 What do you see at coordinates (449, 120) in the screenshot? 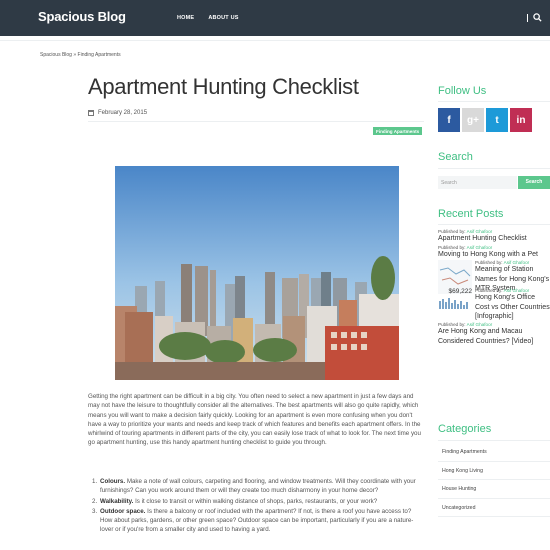
I see `facebook-icon: f` at bounding box center [449, 120].